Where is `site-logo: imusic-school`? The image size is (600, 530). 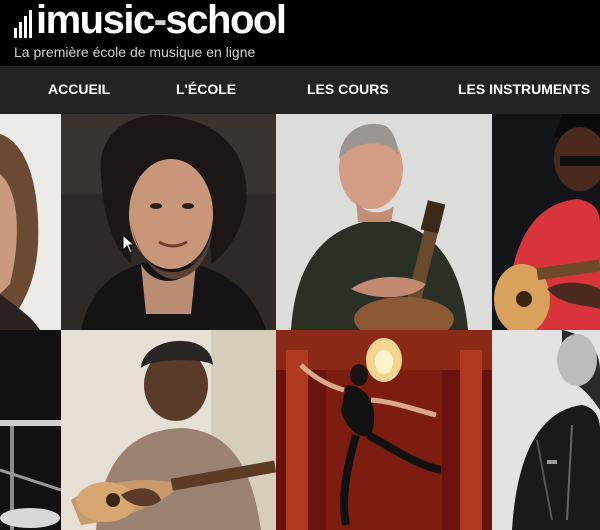
site-logo: imusic-school is located at coordinates (161, 21).